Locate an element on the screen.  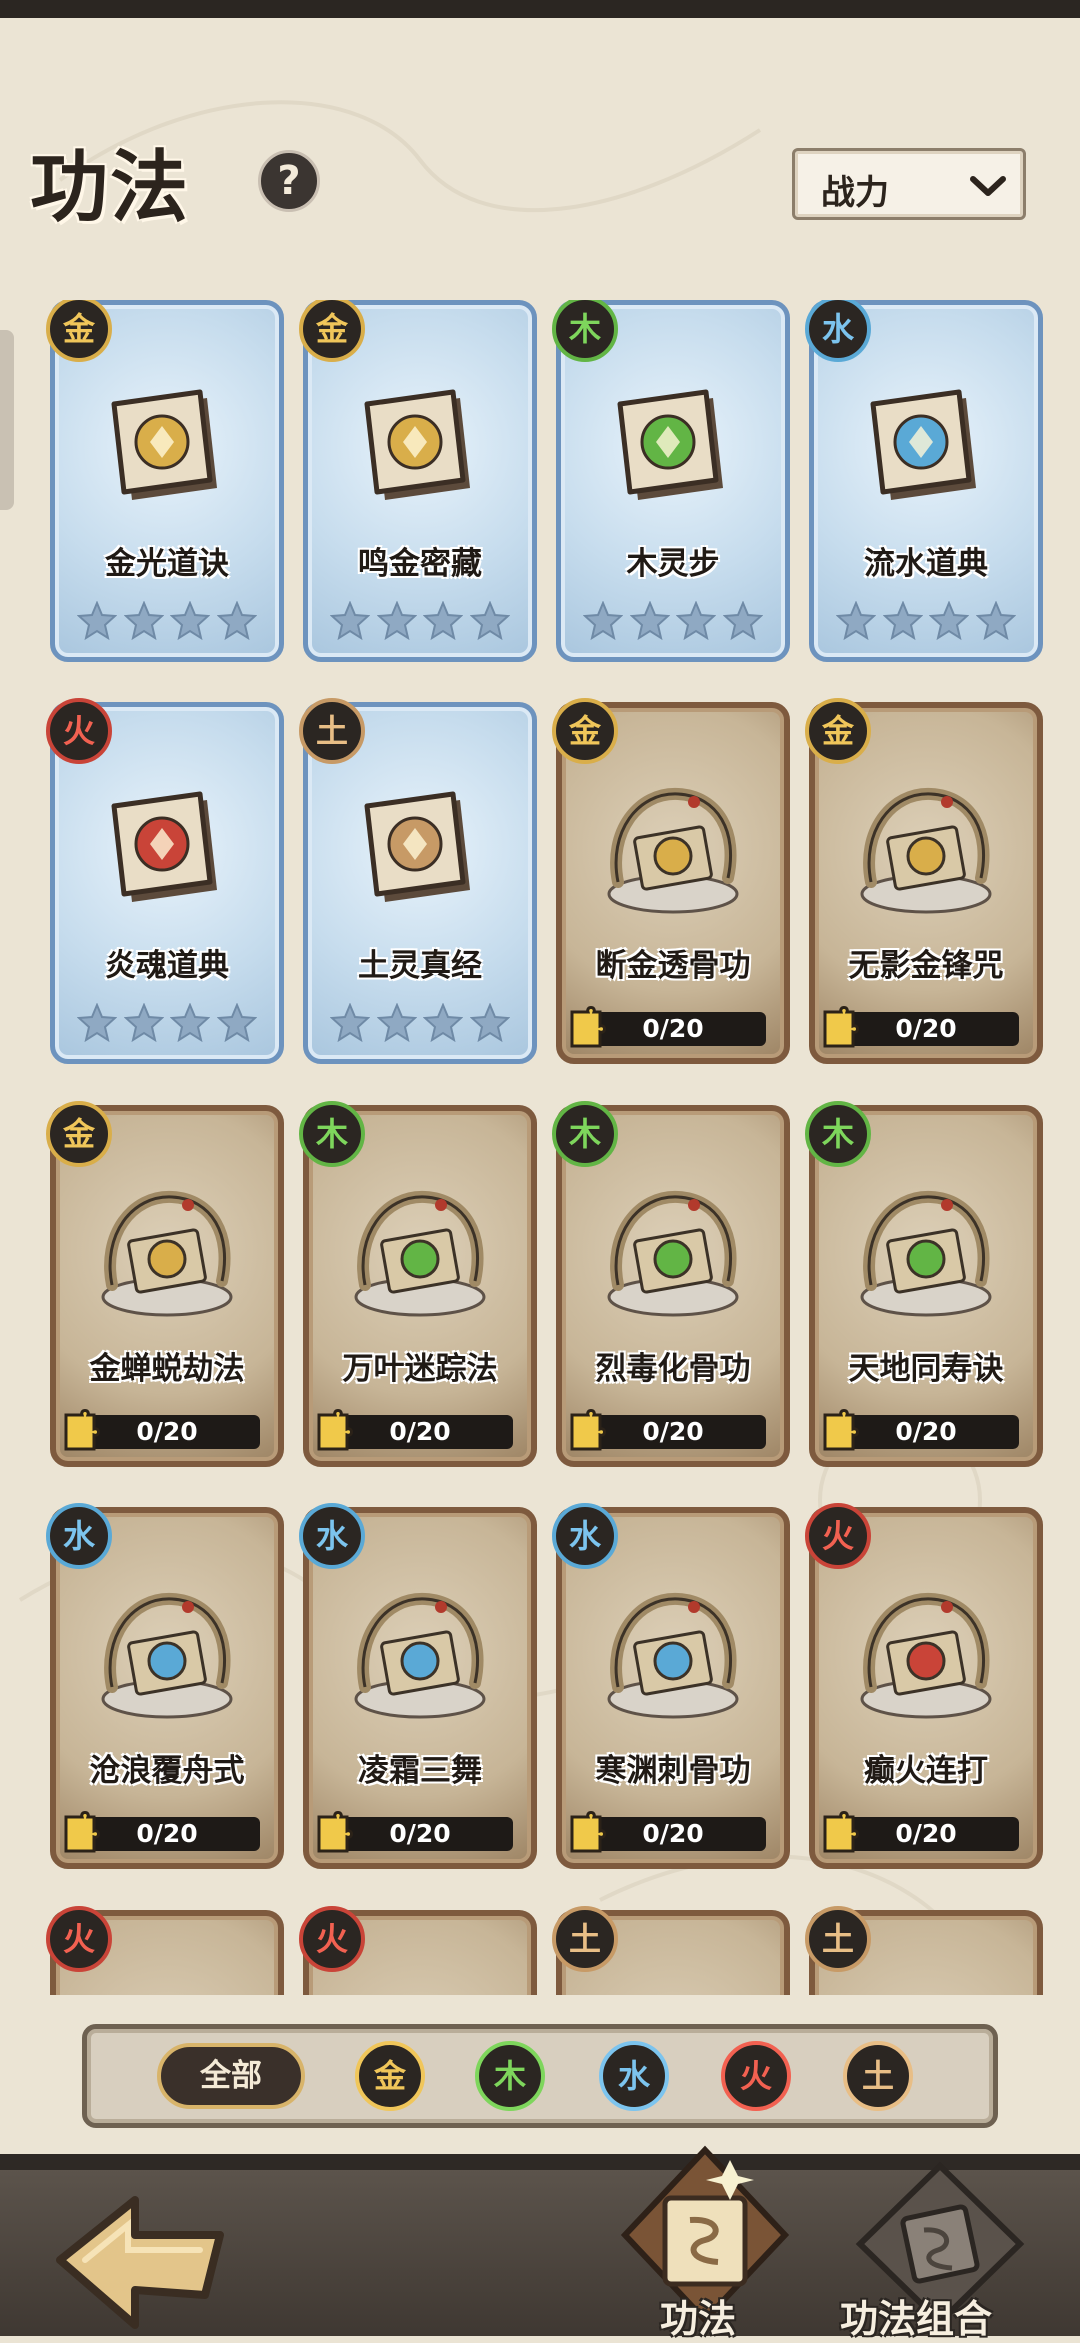
golden-shield-book-icon is located at coordinates (417, 444).